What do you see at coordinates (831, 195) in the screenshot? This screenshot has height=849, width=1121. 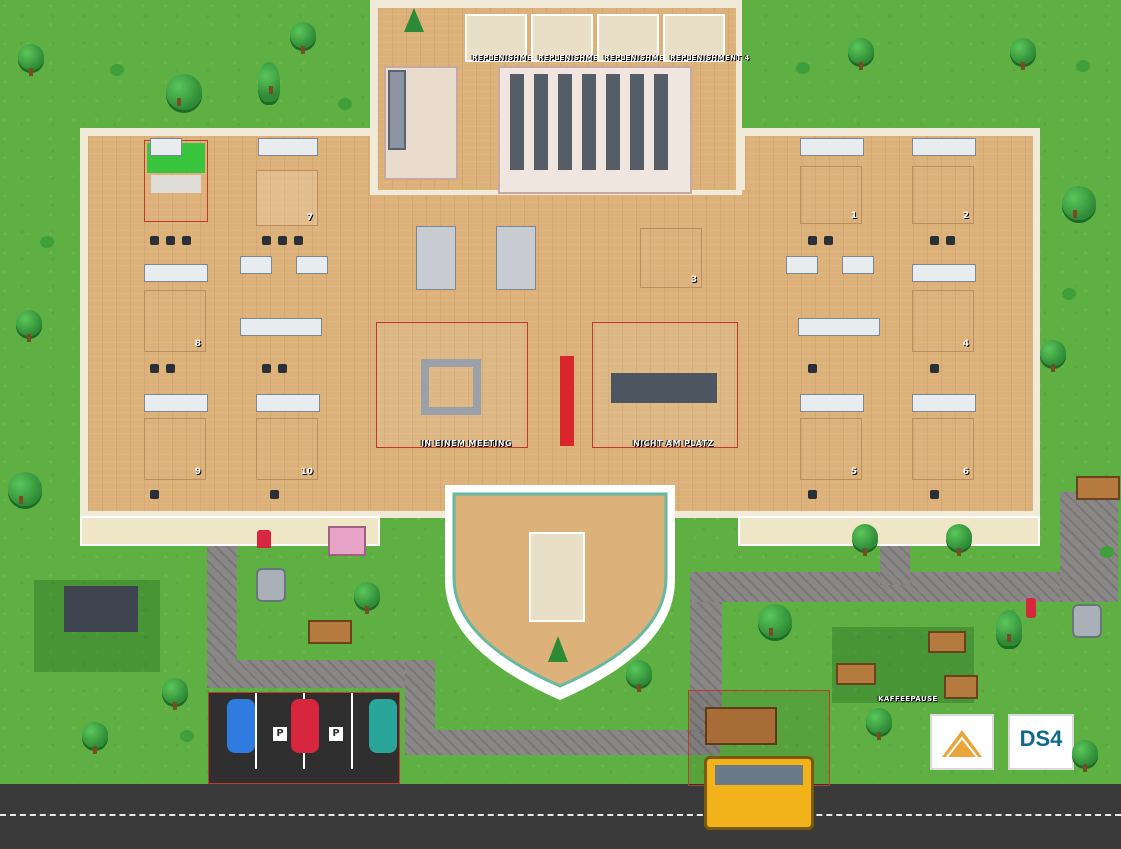 I see `office-room-1: 1` at bounding box center [831, 195].